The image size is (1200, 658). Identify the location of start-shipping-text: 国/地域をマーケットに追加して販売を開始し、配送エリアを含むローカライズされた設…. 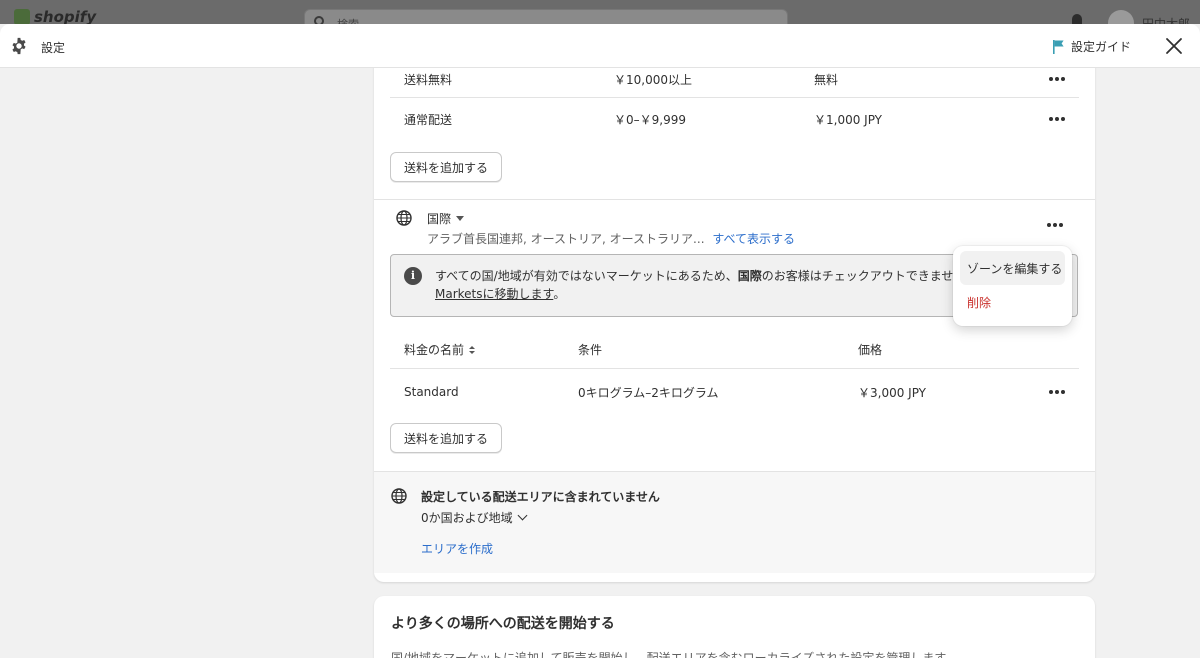
(674, 654).